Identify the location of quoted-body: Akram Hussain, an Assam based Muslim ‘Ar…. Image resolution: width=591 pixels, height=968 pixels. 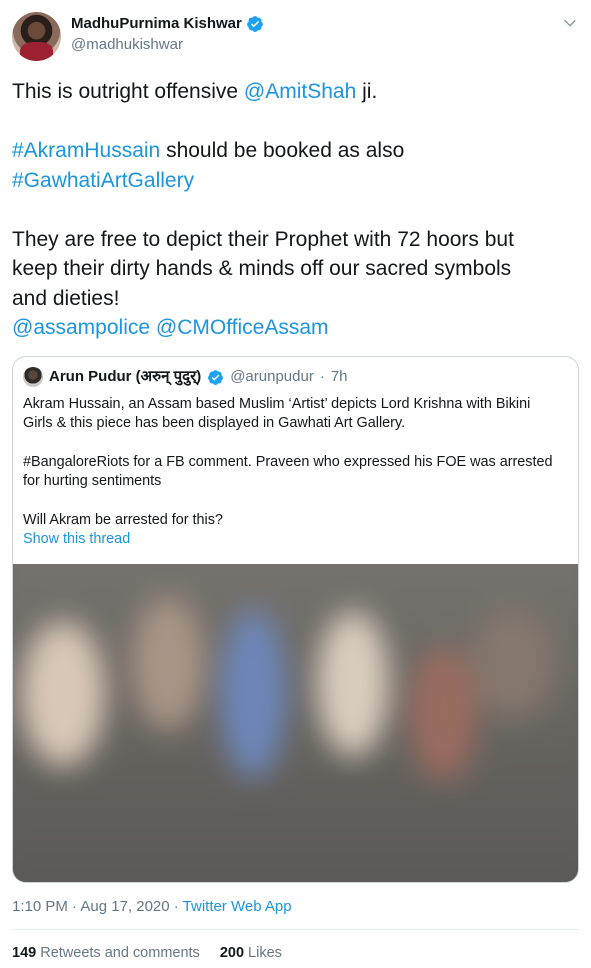
(295, 462).